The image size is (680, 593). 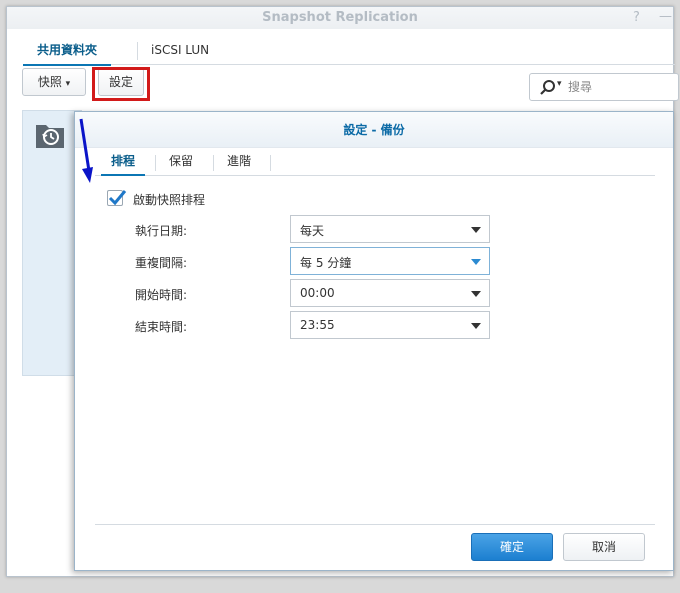 I want to click on footer-divider, so click(x=375, y=524).